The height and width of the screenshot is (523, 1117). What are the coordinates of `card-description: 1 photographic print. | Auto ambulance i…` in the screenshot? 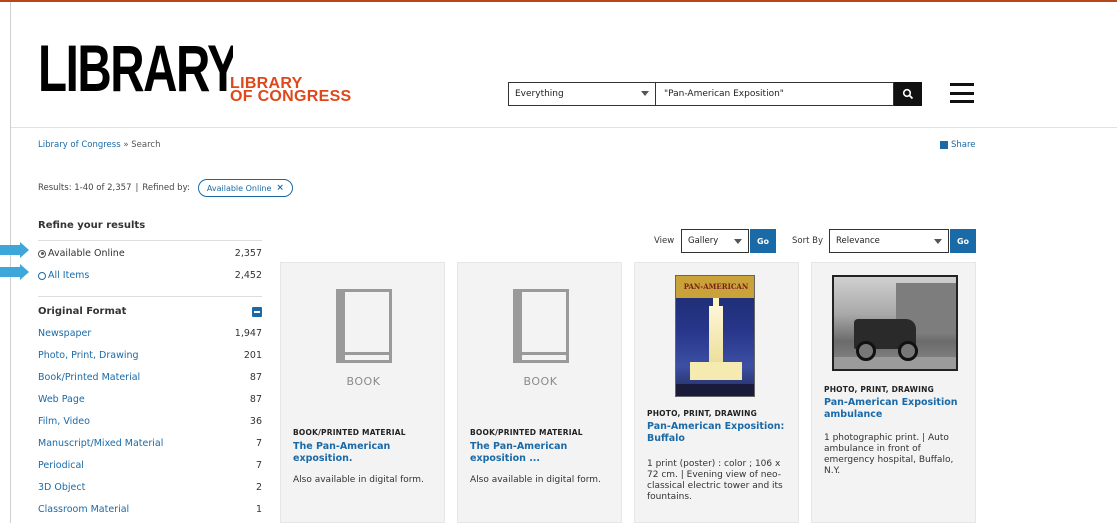 It's located at (889, 454).